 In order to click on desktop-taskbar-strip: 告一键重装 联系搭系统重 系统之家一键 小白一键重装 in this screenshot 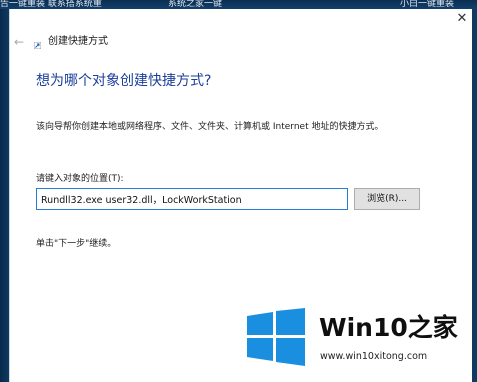, I will do `click(238, 4)`.